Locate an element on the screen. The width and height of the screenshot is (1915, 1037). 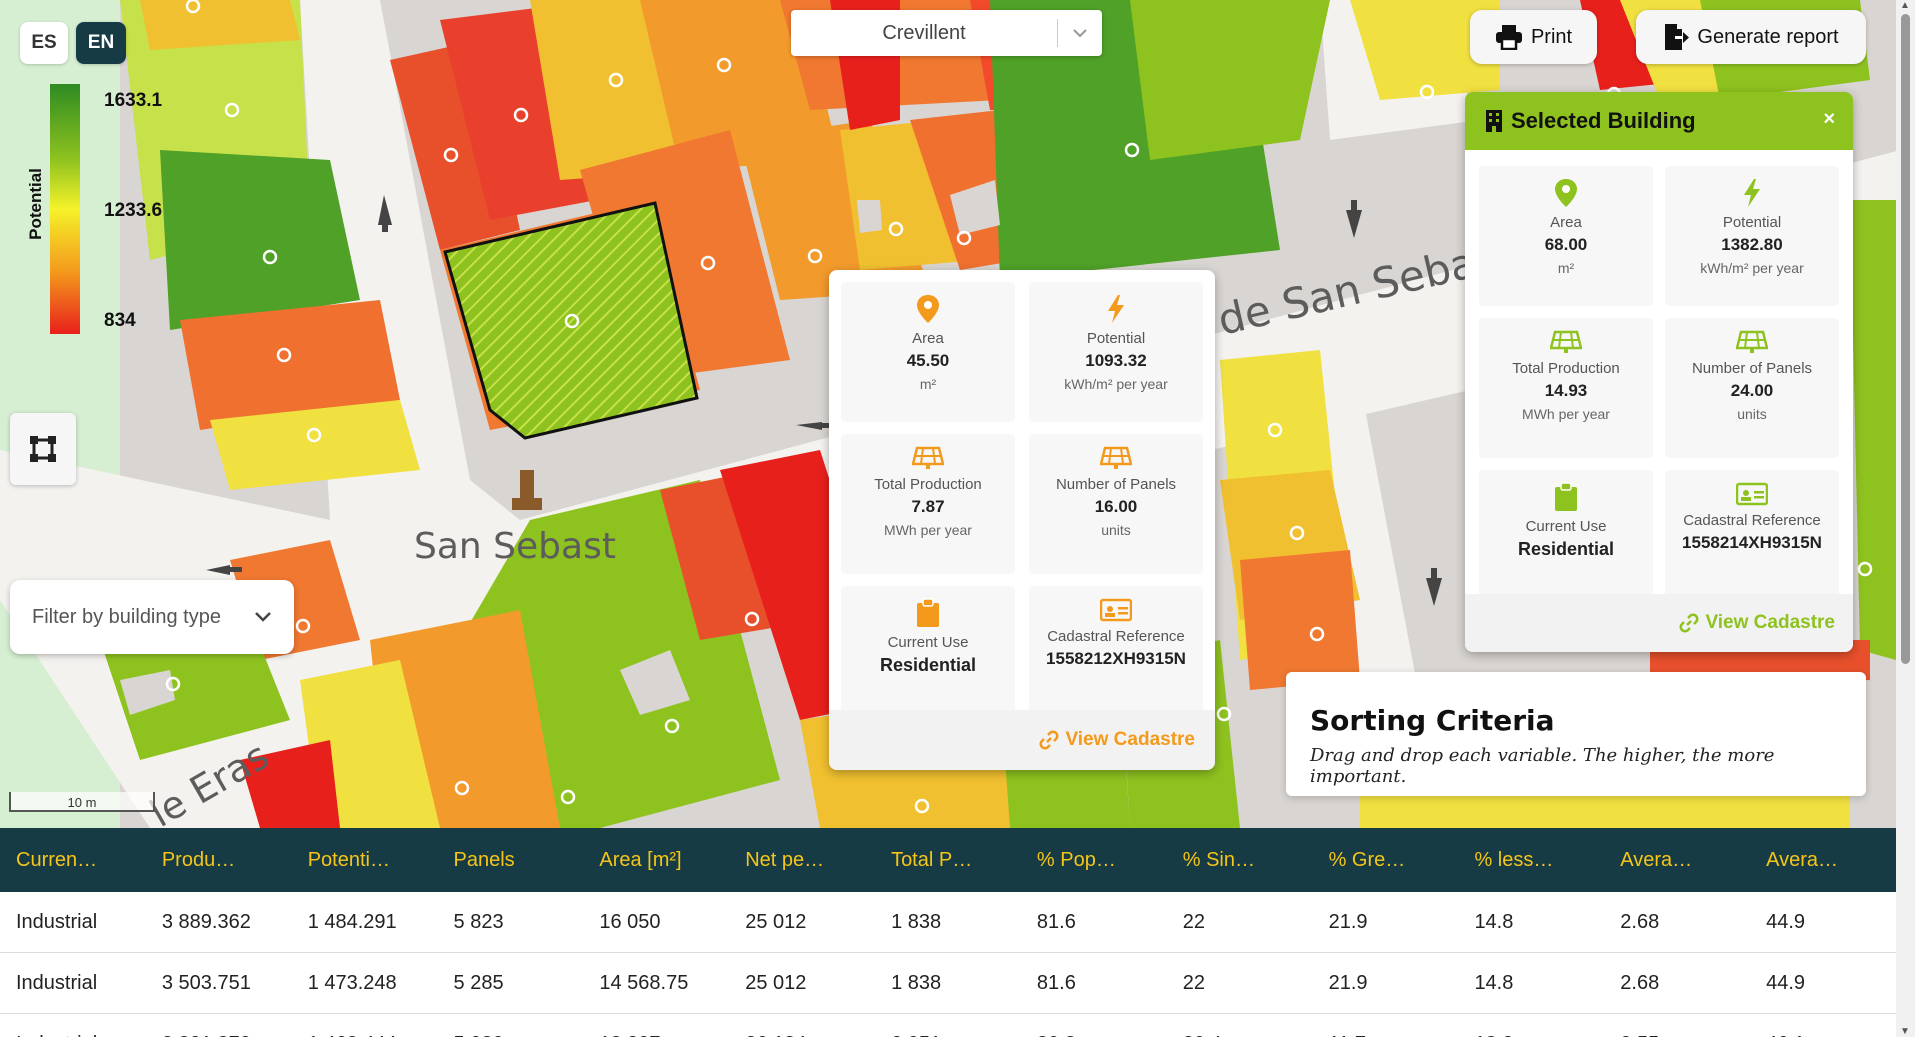
building-type-filter: Filter by building type is located at coordinates (152, 617).